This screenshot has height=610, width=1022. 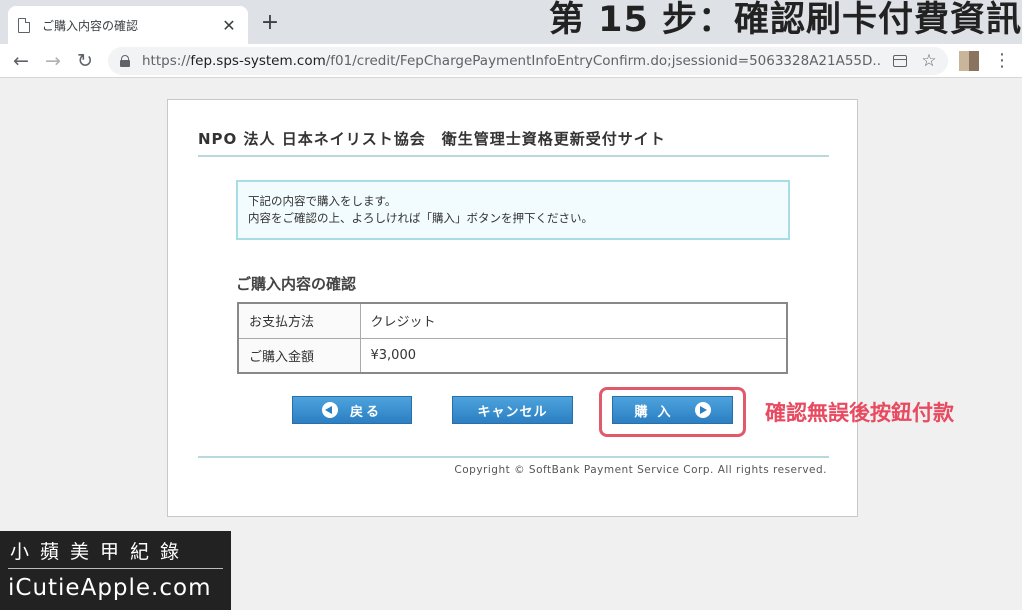 What do you see at coordinates (657, 412) in the screenshot?
I see `purchase-button-label: 購入` at bounding box center [657, 412].